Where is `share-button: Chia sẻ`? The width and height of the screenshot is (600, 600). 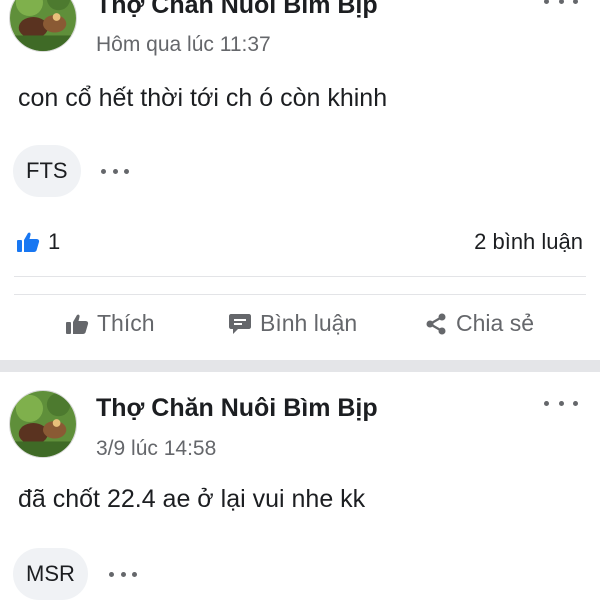
share-button: Chia sẻ is located at coordinates (479, 323).